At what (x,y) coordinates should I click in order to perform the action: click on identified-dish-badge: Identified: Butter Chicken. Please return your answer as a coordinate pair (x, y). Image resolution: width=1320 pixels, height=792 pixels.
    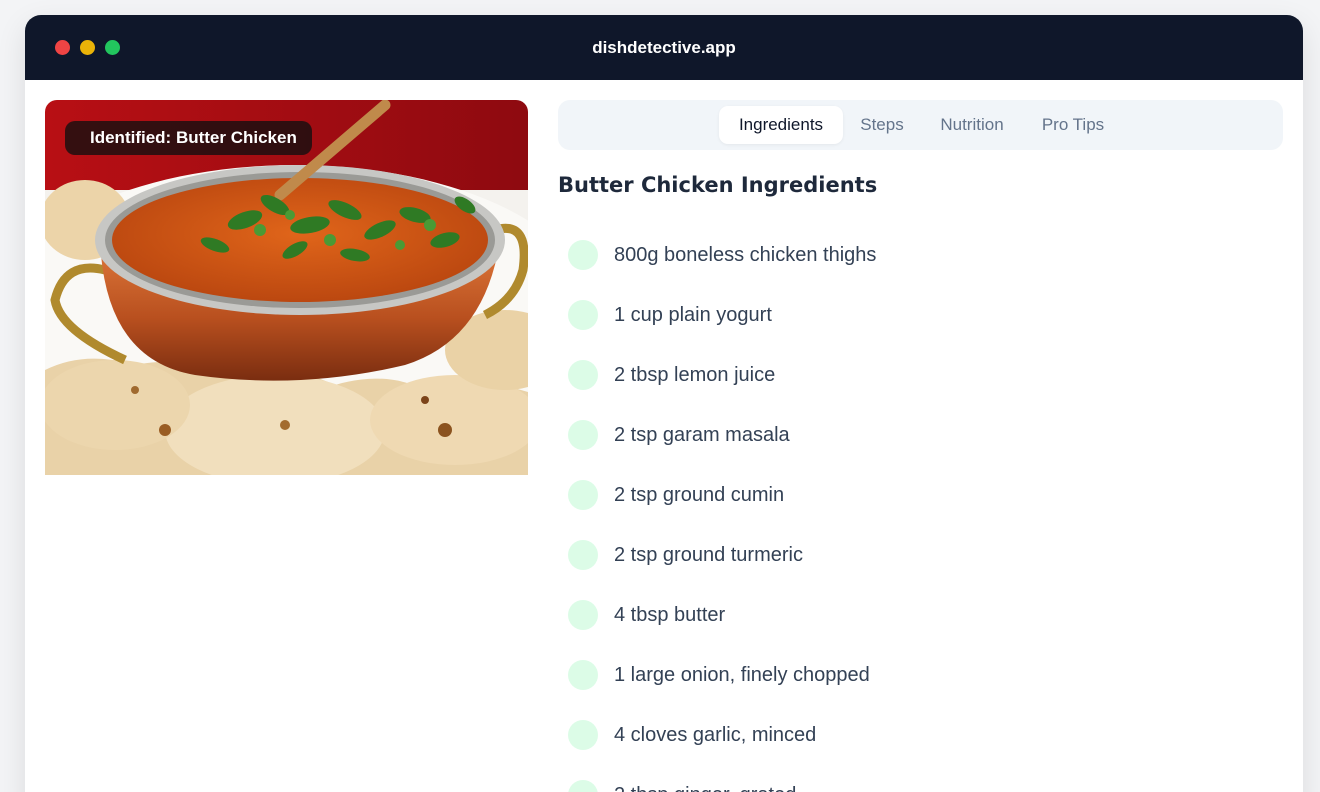
    Looking at the image, I should click on (188, 138).